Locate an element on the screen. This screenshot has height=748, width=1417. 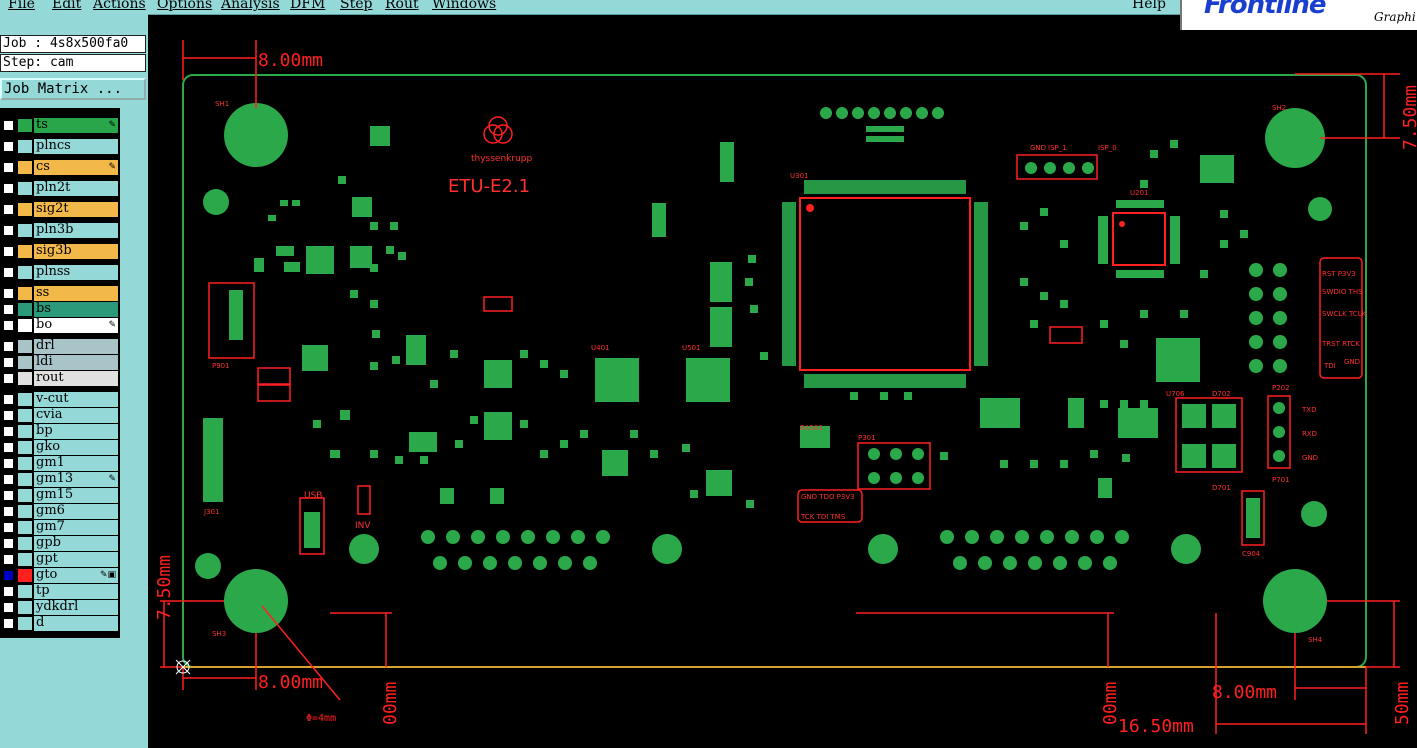
layer-name: tp is located at coordinates (76, 591).